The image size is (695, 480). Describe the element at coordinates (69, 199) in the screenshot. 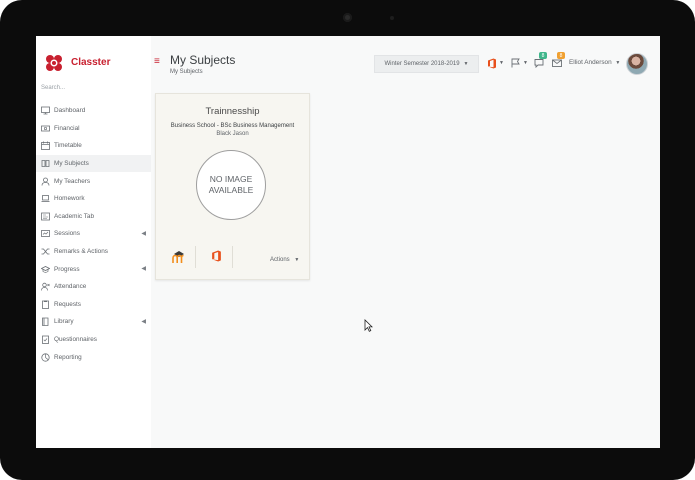

I see `sidebar-item-label: Homework` at that location.